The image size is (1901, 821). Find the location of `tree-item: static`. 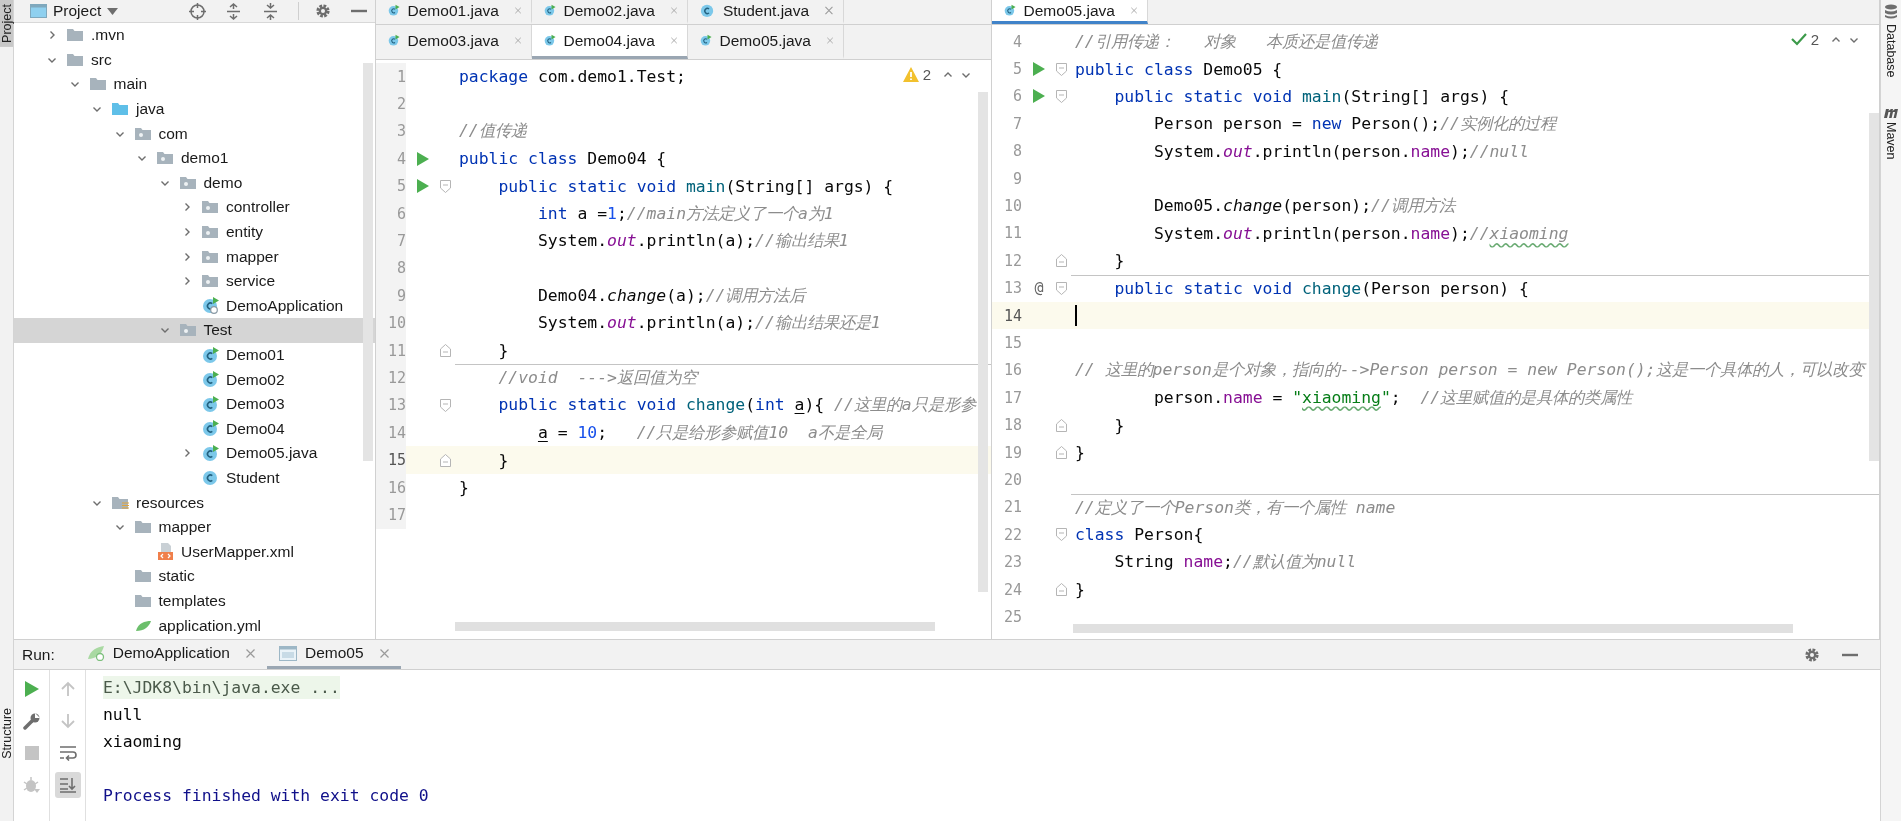

tree-item: static is located at coordinates (194, 576).